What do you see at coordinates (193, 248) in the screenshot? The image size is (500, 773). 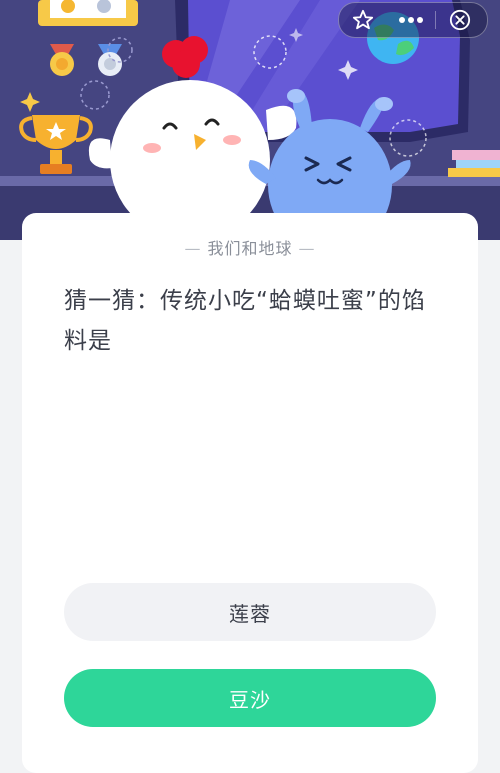 I see `category-dash-left: —` at bounding box center [193, 248].